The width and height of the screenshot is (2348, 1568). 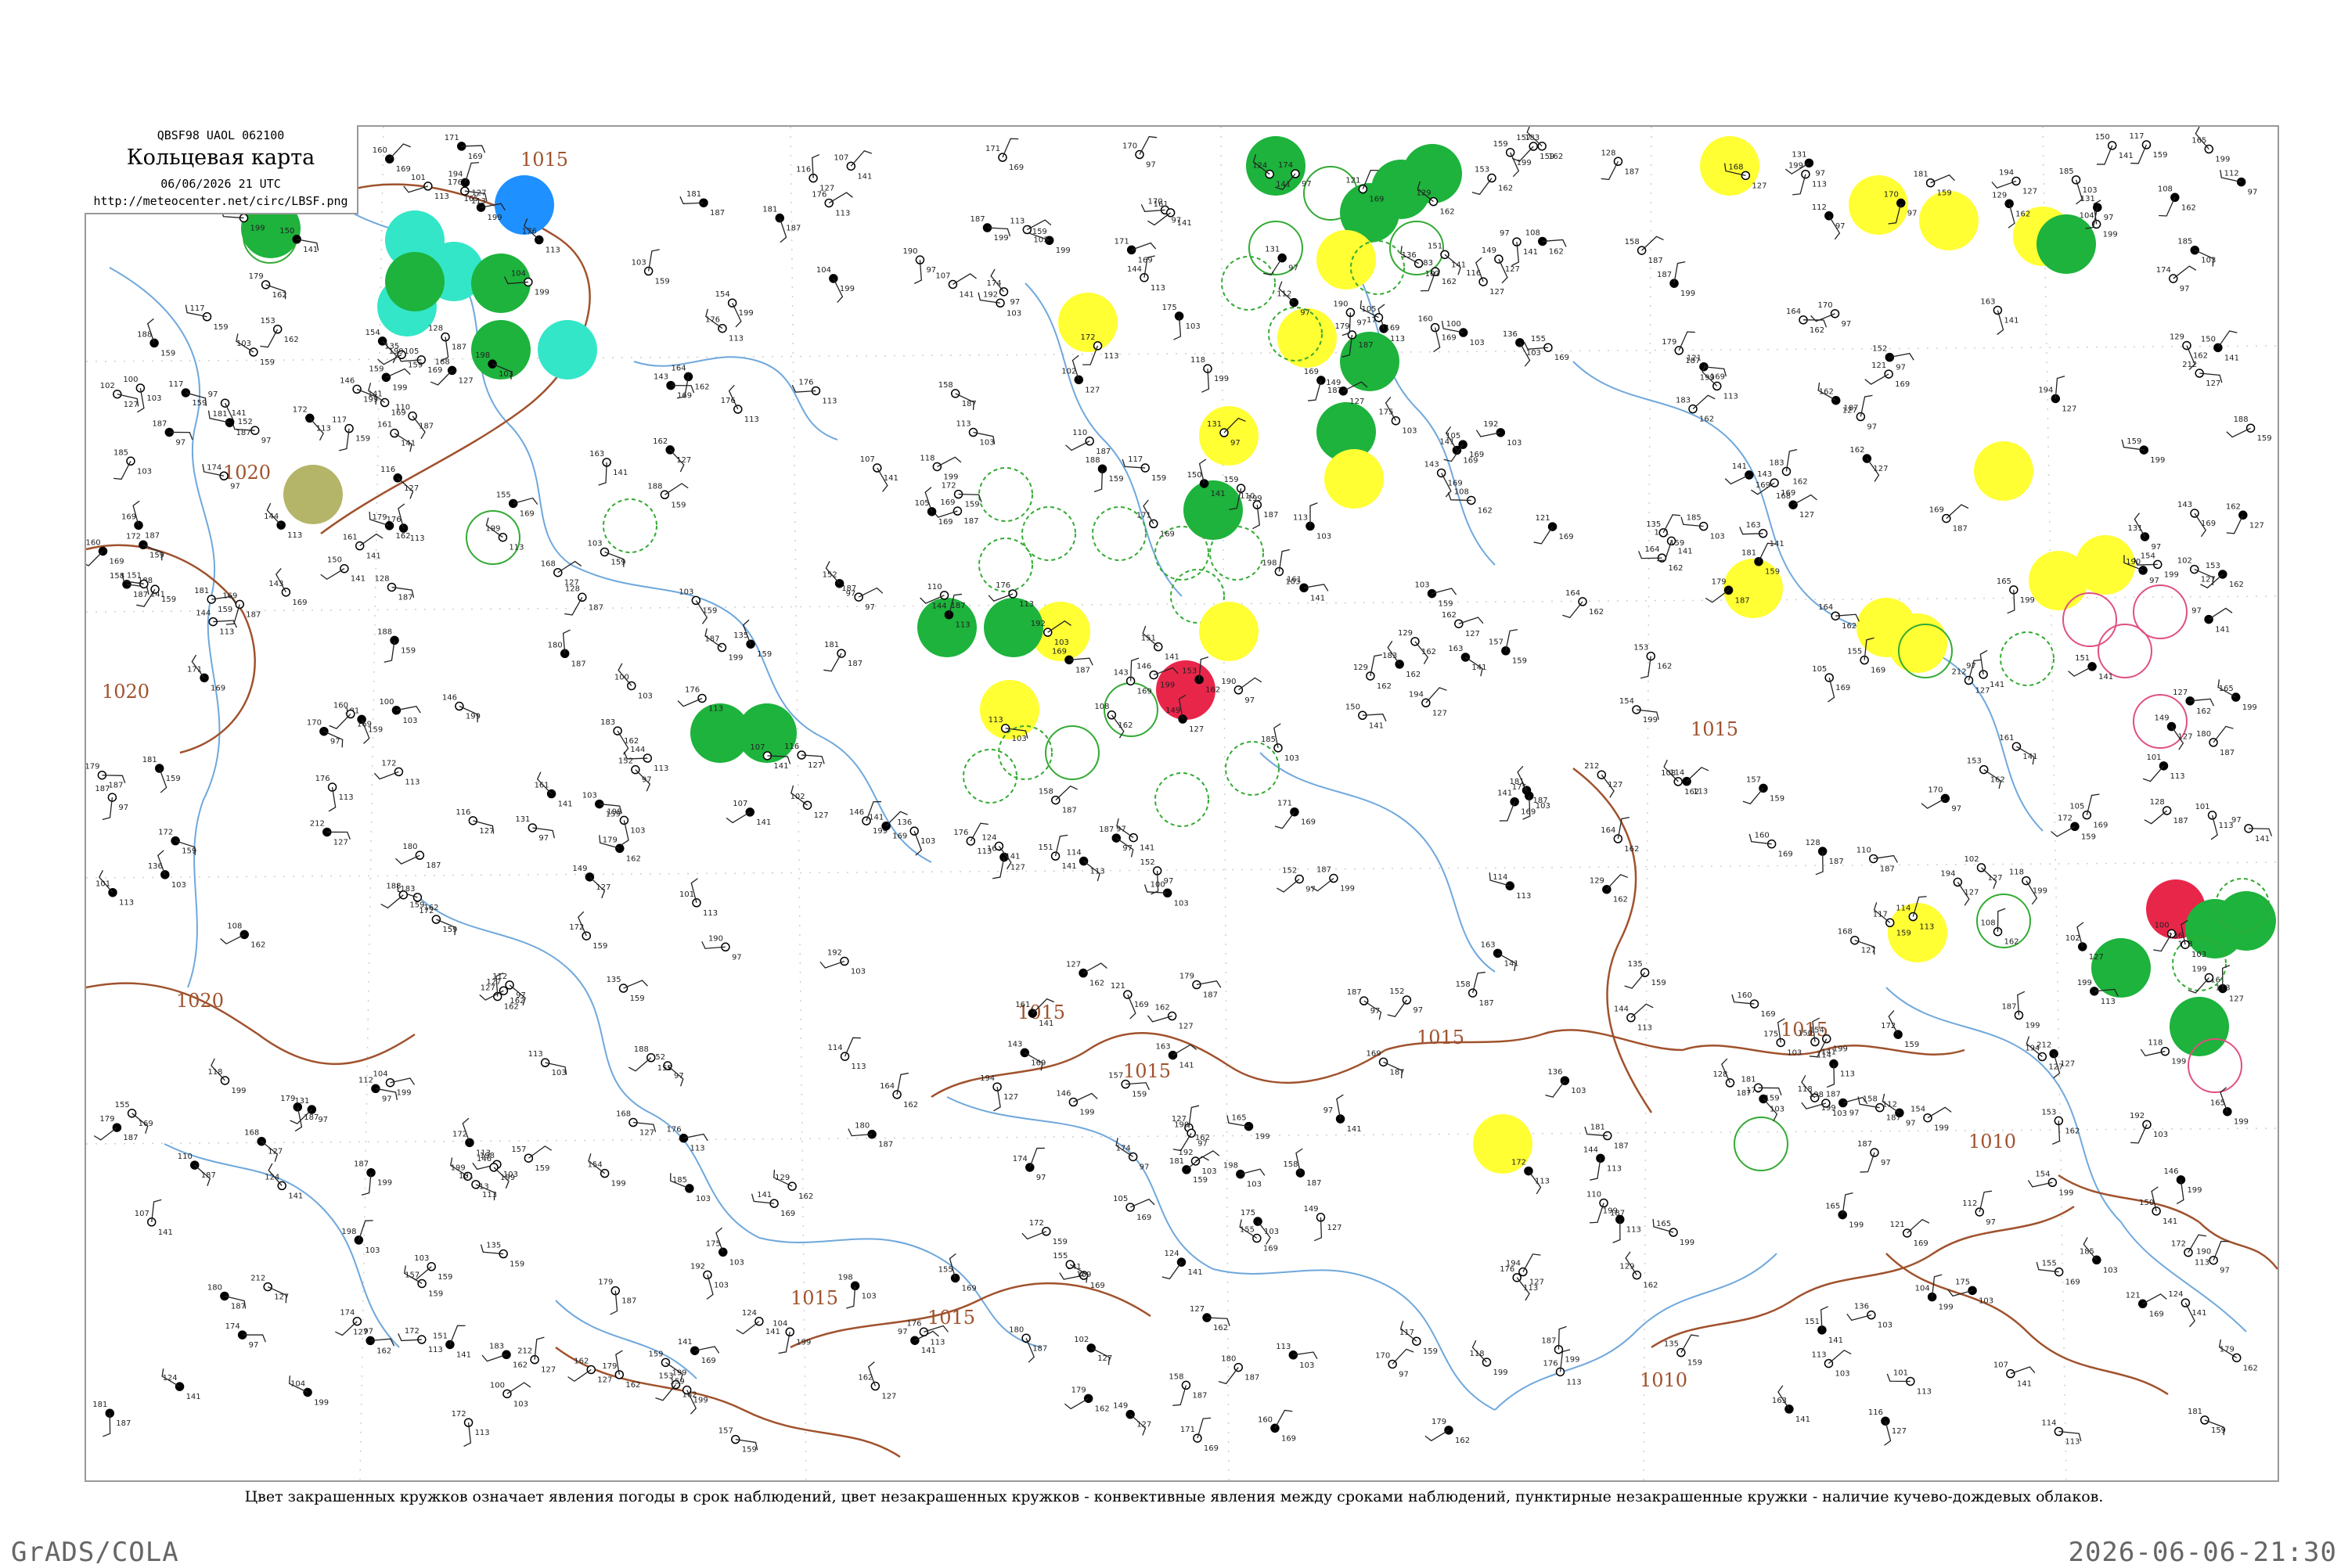 What do you see at coordinates (904, 822) in the screenshot?
I see `station-value: 136` at bounding box center [904, 822].